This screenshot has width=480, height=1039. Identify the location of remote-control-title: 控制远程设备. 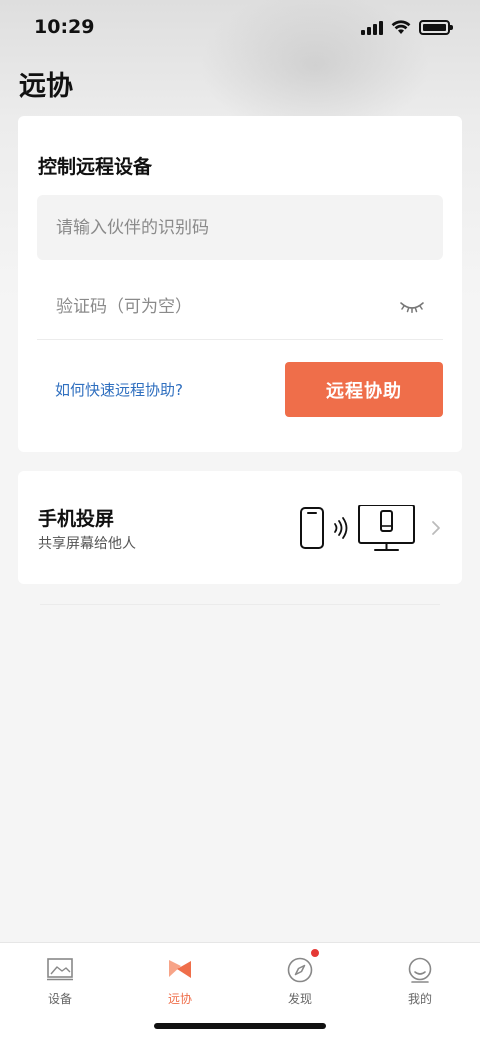
(95, 167).